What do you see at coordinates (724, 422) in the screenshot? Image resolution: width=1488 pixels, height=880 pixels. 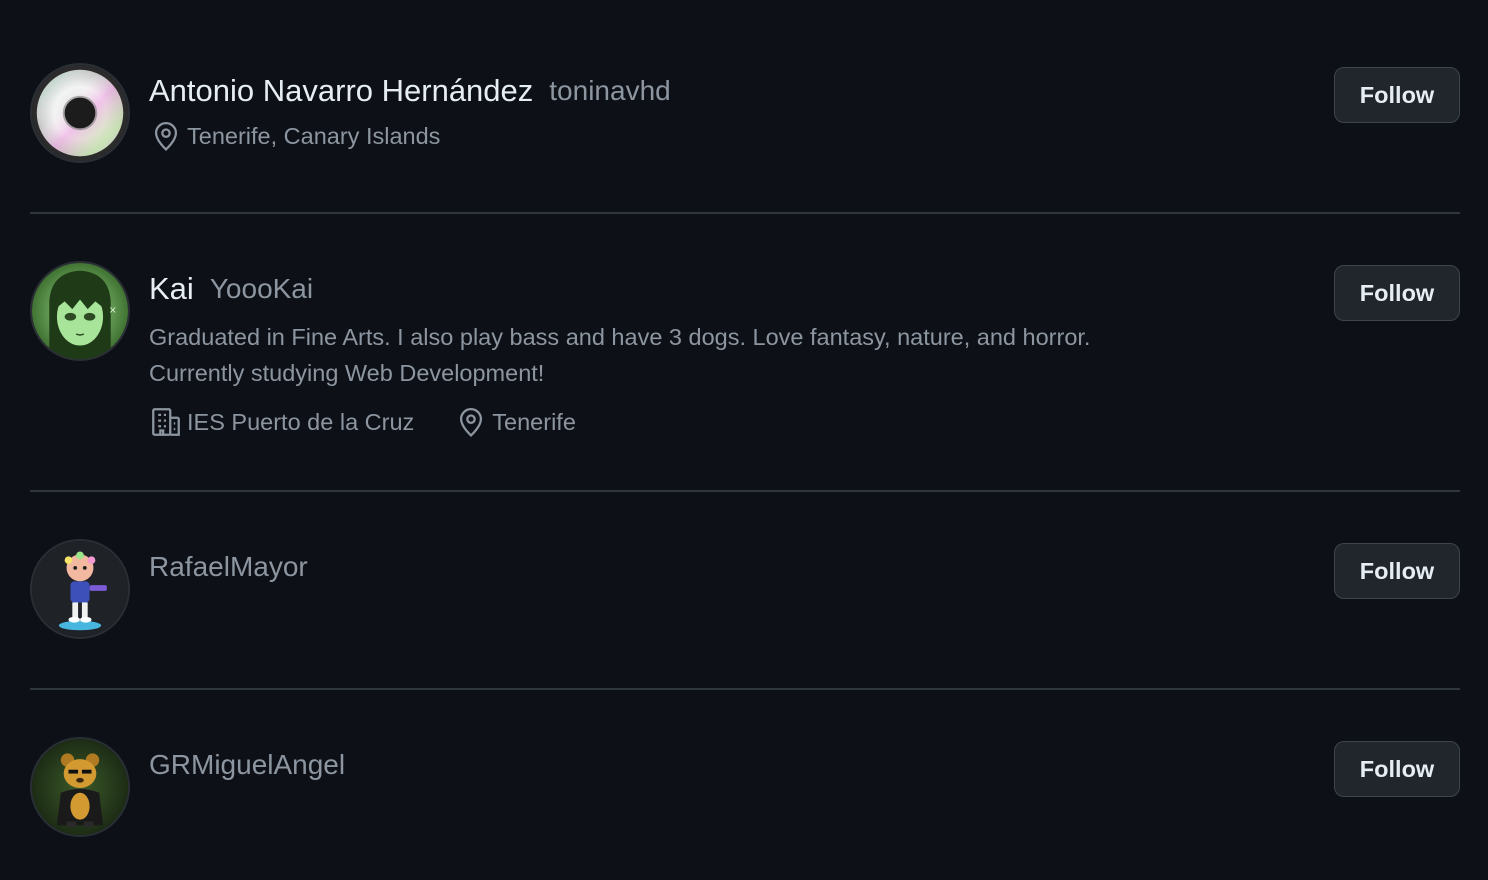 I see `meta-line: IES Puerto de la Cruz Tenerife` at bounding box center [724, 422].